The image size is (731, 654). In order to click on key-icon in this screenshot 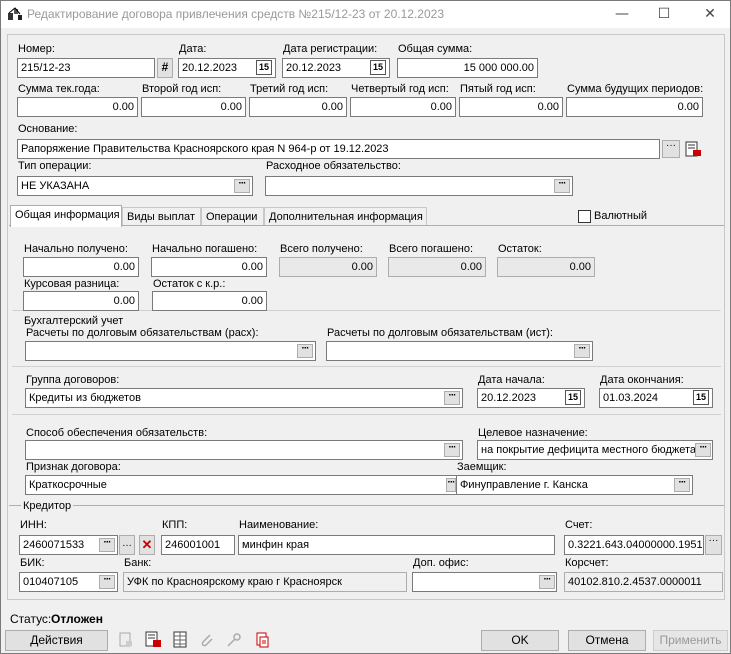, I will do `click(234, 640)`.